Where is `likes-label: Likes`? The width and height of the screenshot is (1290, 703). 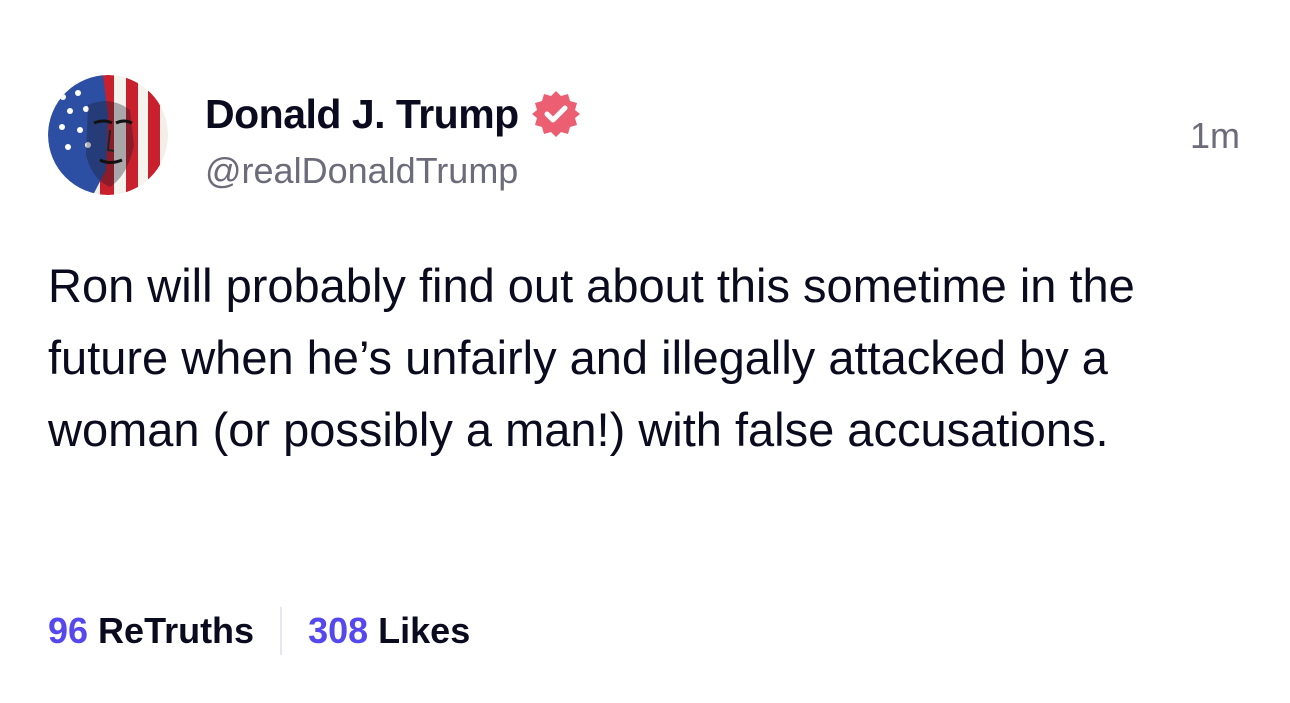 likes-label: Likes is located at coordinates (424, 630).